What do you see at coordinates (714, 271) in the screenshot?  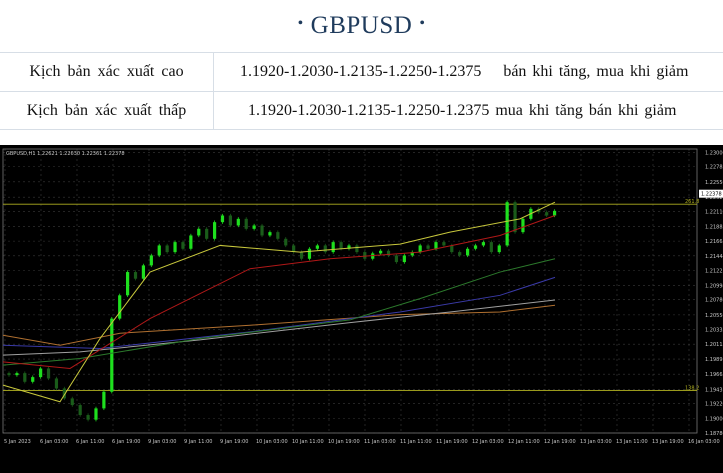 I see `y-tick-label: 1.21225` at bounding box center [714, 271].